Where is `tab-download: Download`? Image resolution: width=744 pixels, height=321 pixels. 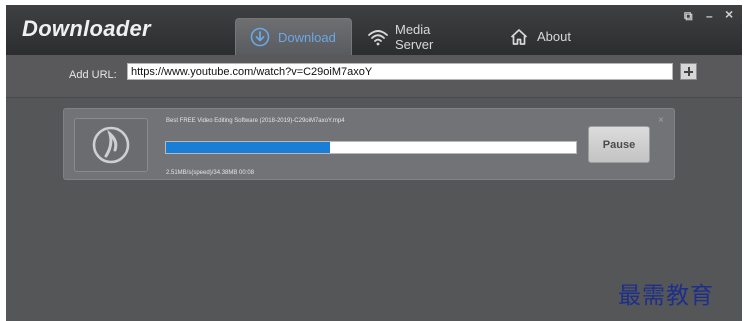
tab-download: Download is located at coordinates (293, 36).